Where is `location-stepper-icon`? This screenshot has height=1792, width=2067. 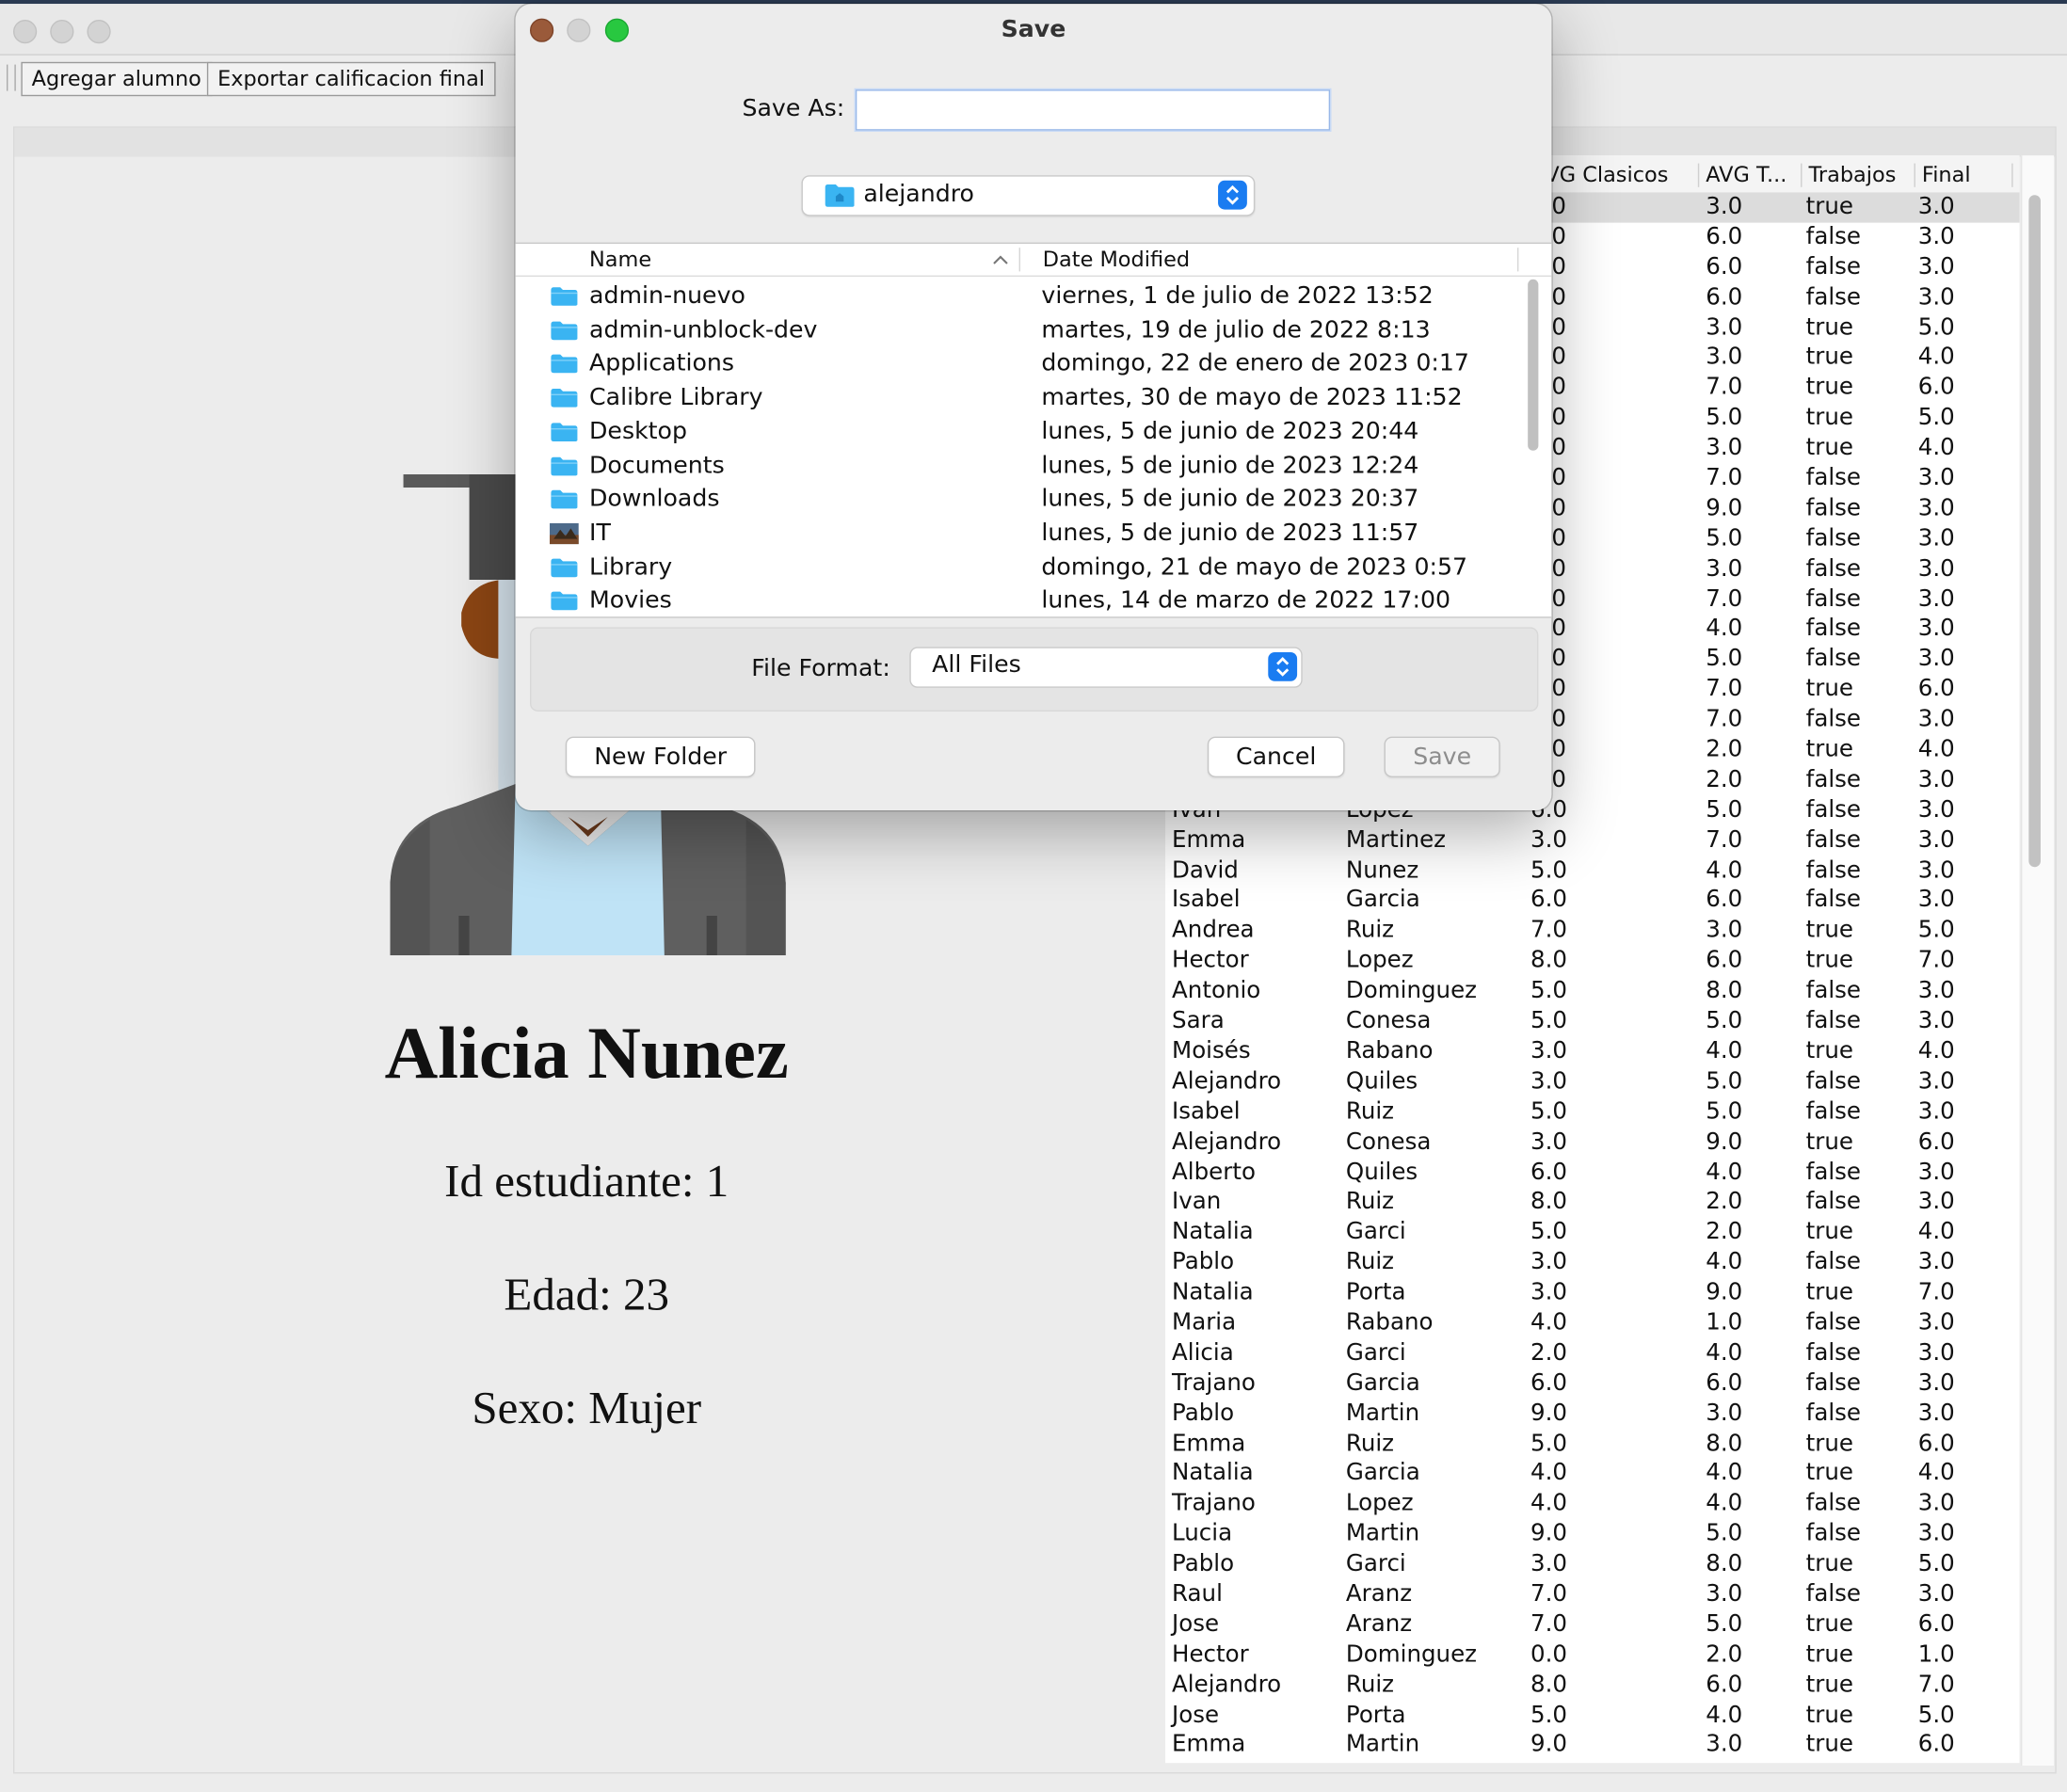 location-stepper-icon is located at coordinates (1232, 195).